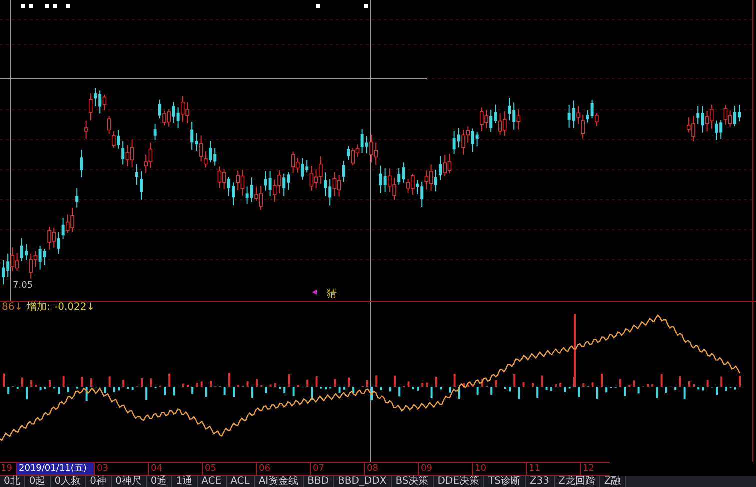  I want to click on indicator-tab: 1通, so click(185, 481).